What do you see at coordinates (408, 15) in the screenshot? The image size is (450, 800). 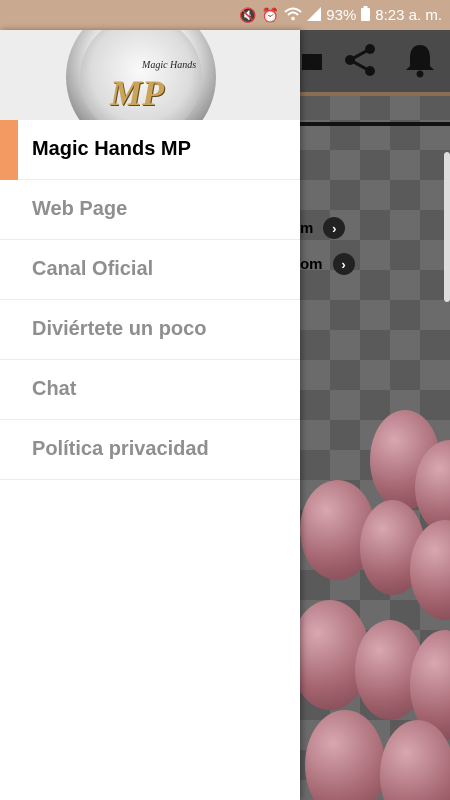 I see `clock: 8:23 a. m.` at bounding box center [408, 15].